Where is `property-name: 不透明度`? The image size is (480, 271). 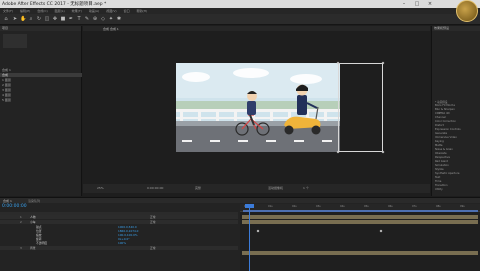 property-name: 不透明度 is located at coordinates (41, 243).